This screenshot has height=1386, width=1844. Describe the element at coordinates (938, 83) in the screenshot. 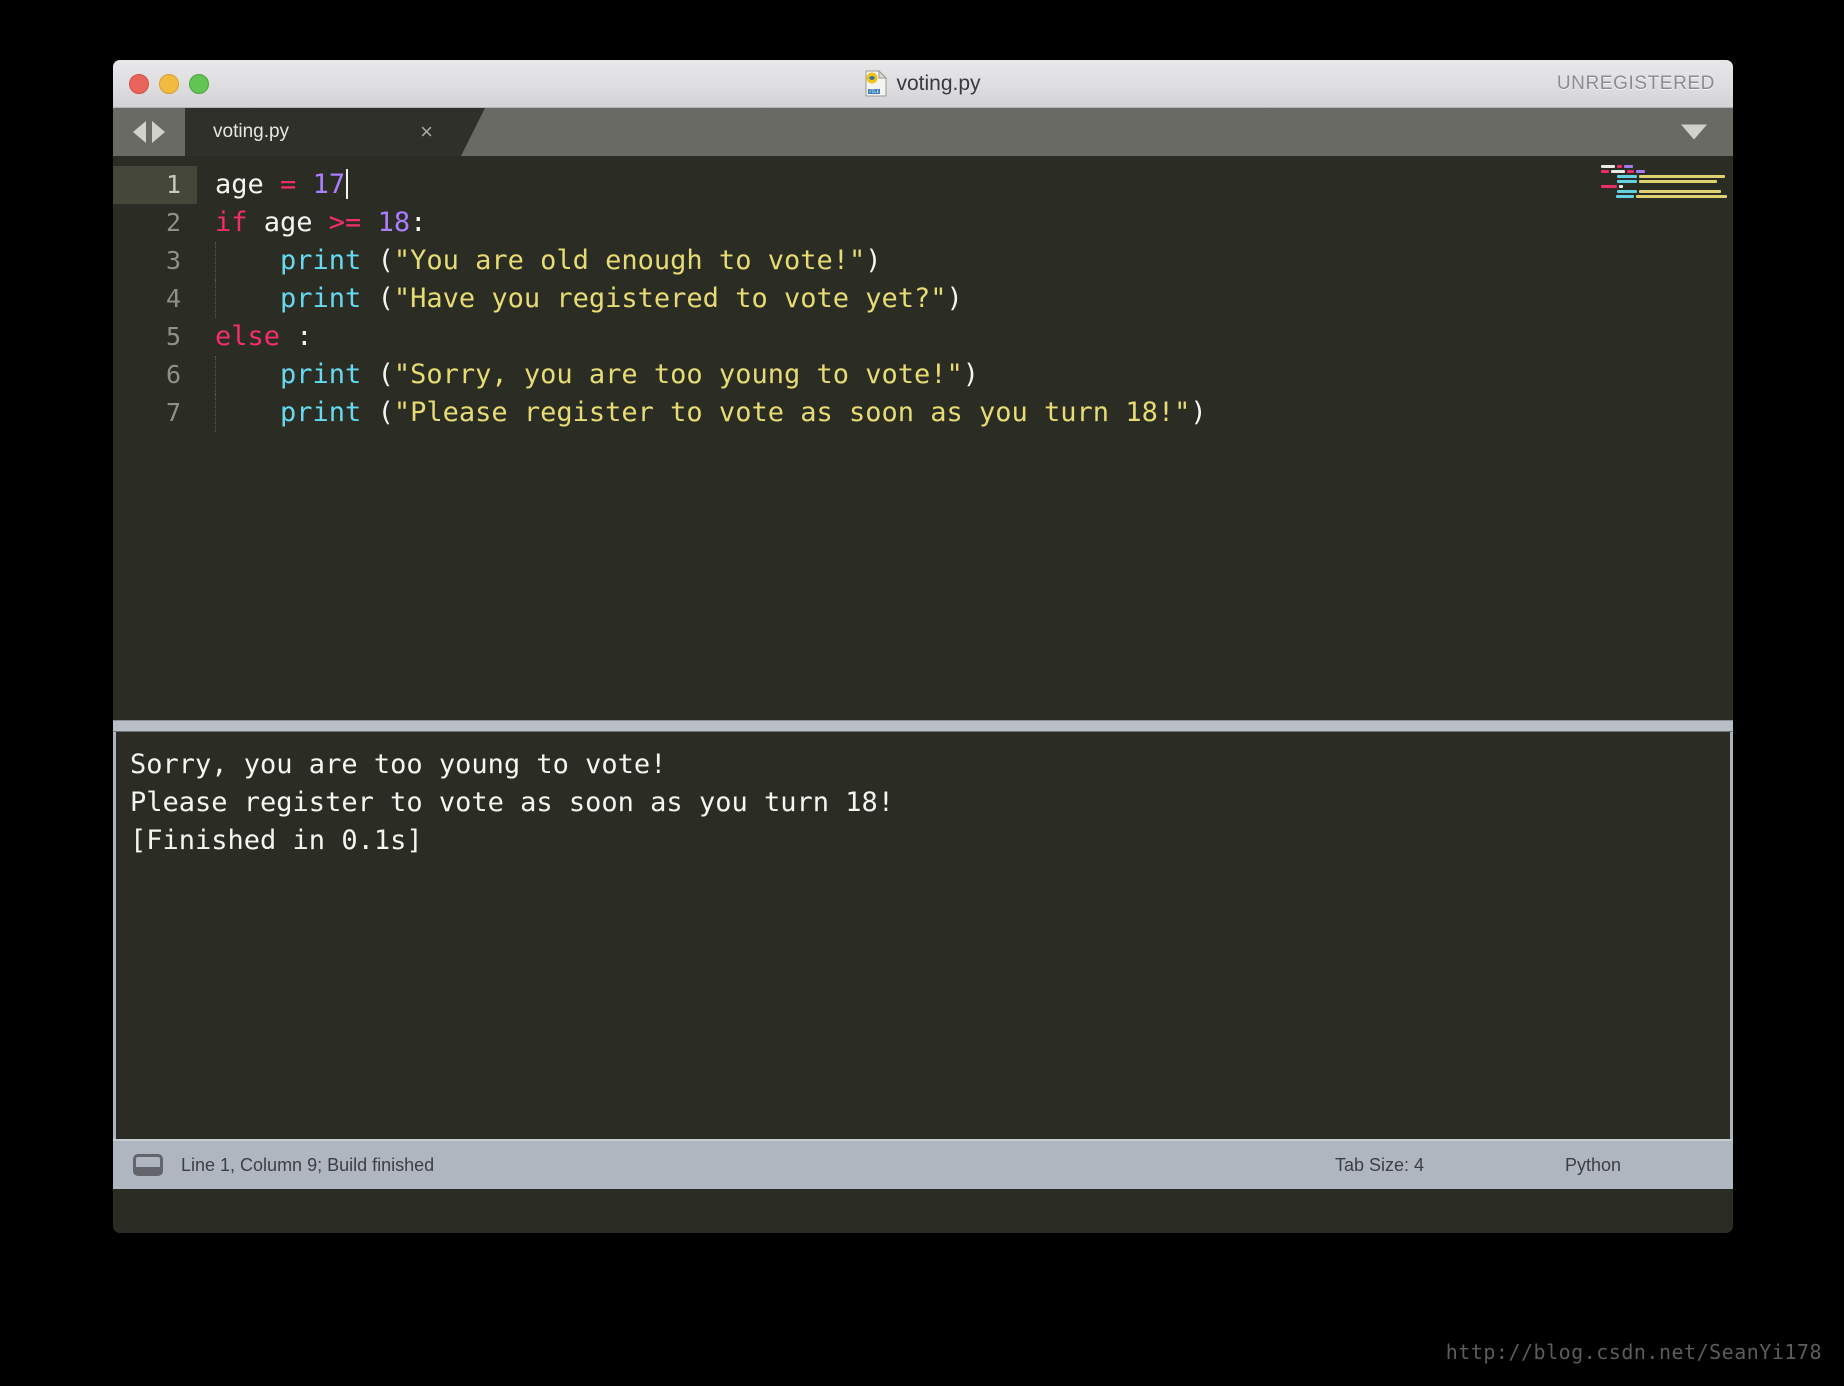

I see `window-title: voting.py` at that location.